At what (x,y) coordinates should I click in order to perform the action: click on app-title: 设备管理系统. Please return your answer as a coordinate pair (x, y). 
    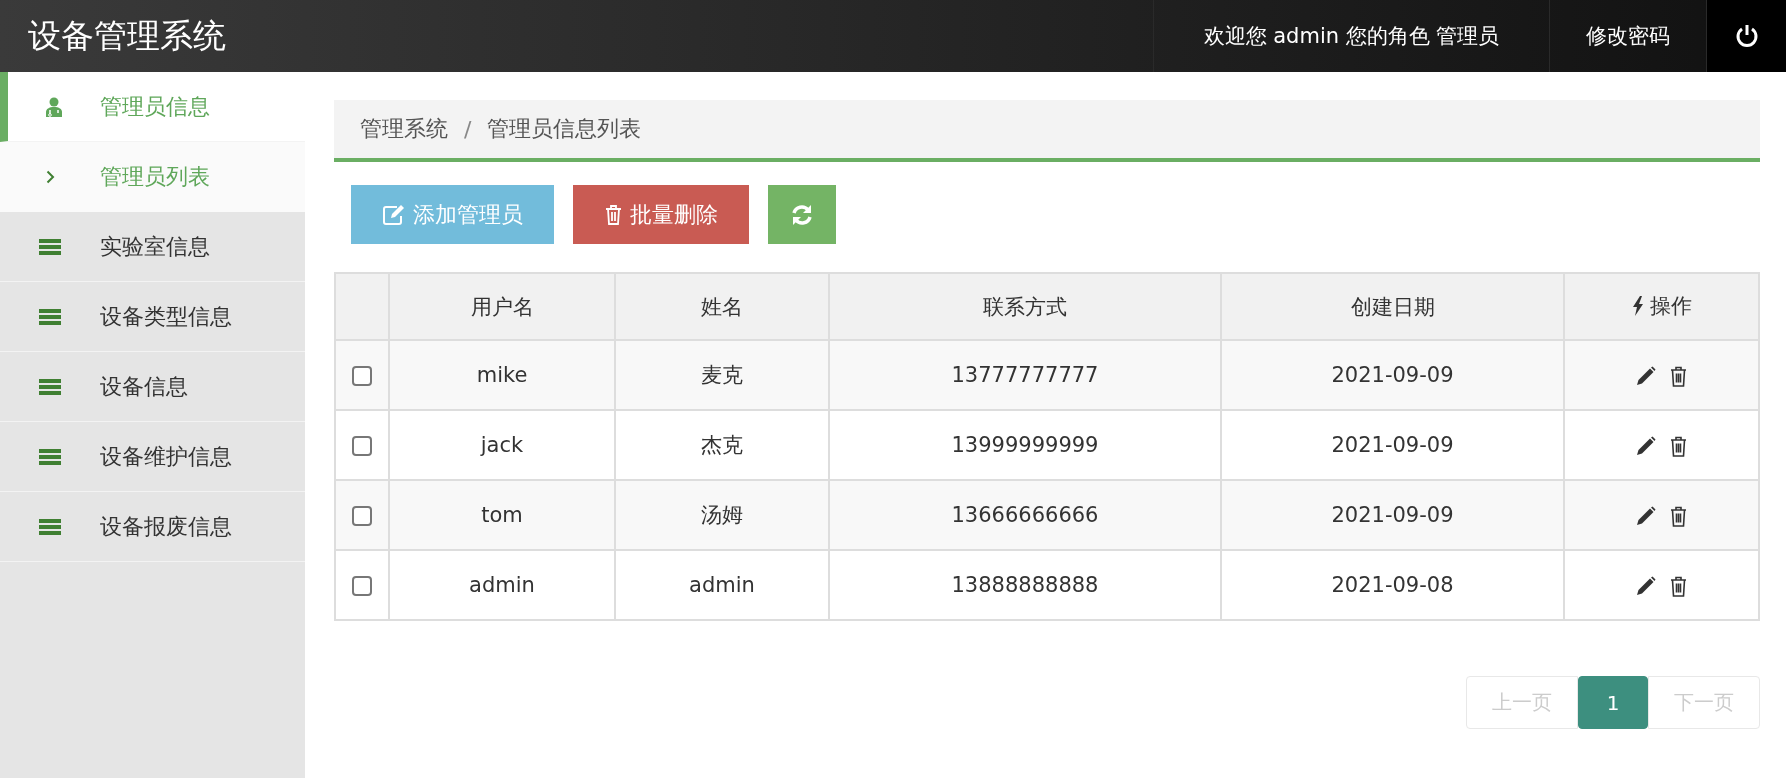
    Looking at the image, I should click on (127, 35).